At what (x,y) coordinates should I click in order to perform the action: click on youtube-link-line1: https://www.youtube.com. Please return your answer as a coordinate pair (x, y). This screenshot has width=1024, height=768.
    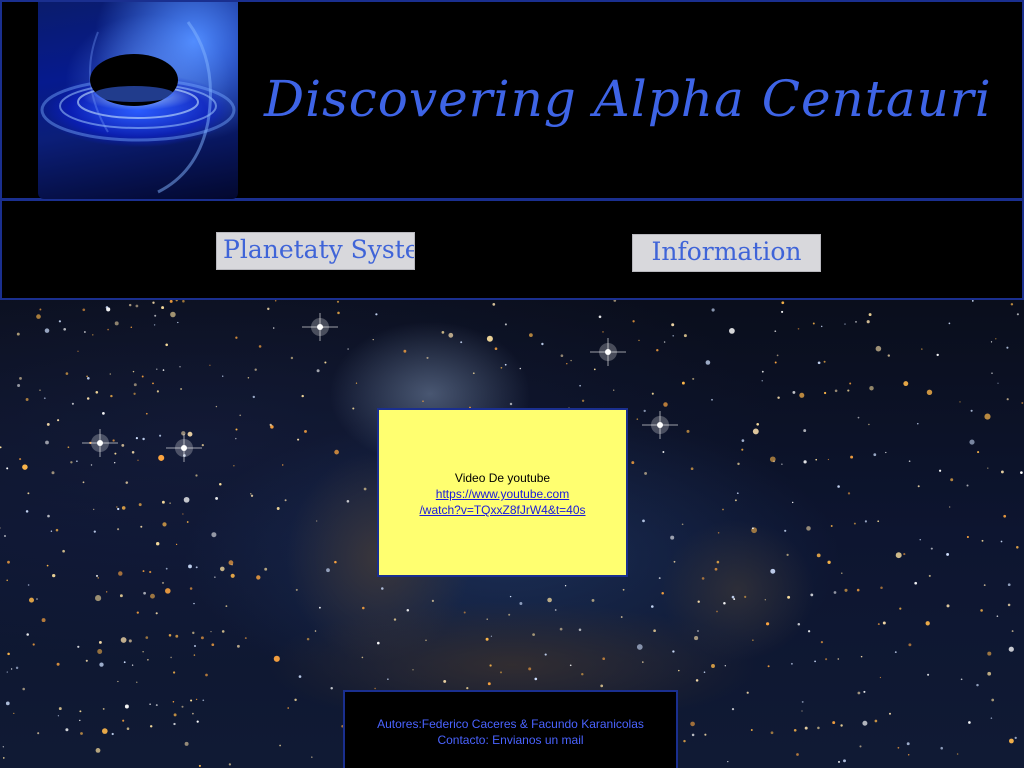
    Looking at the image, I should click on (502, 494).